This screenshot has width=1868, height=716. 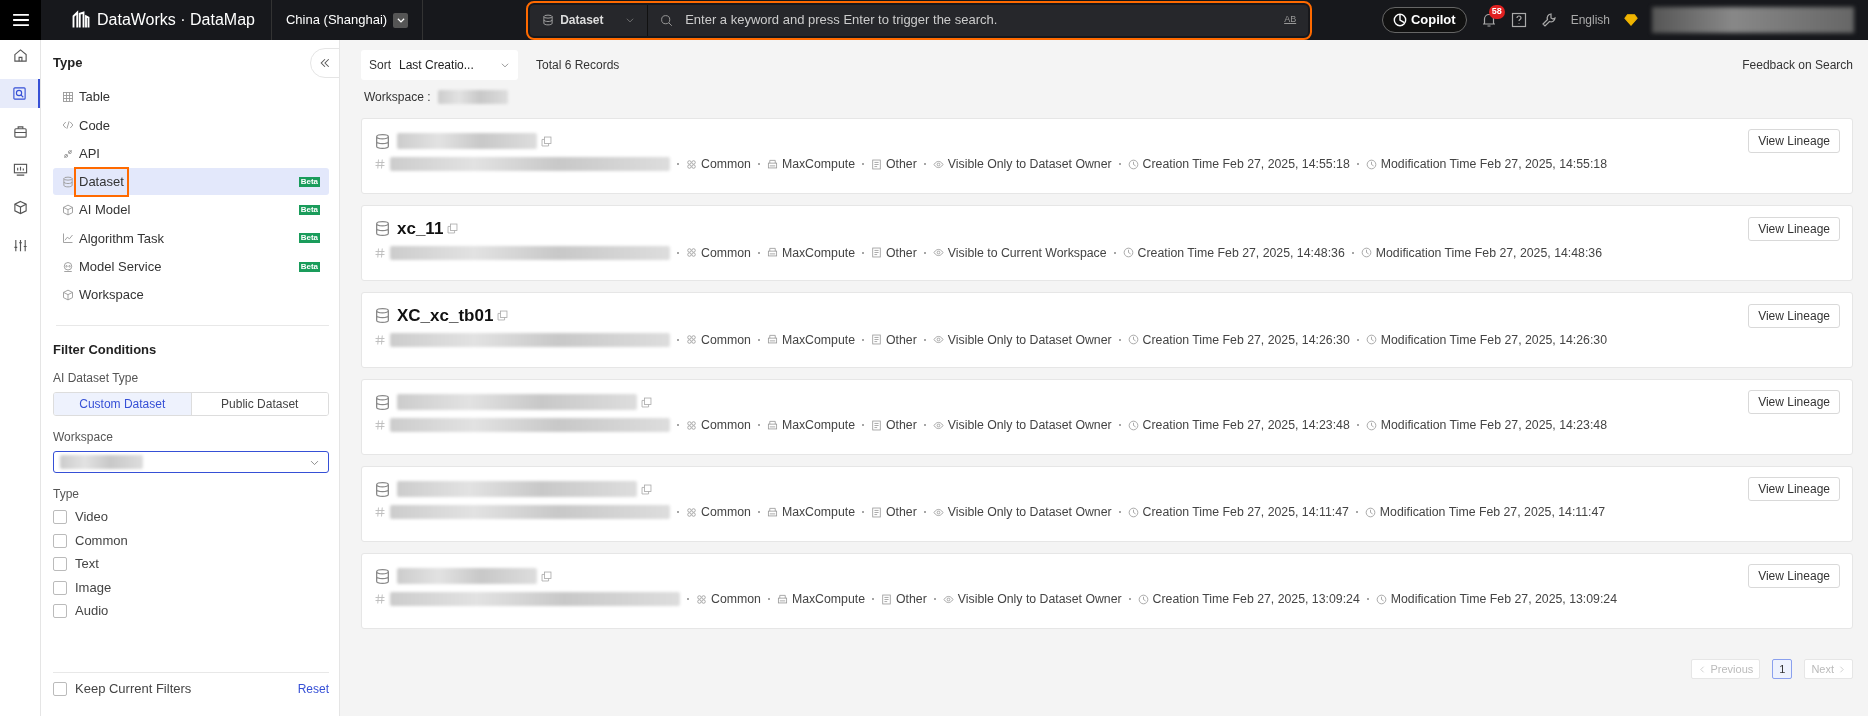 I want to click on menu-button, so click(x=20, y=20).